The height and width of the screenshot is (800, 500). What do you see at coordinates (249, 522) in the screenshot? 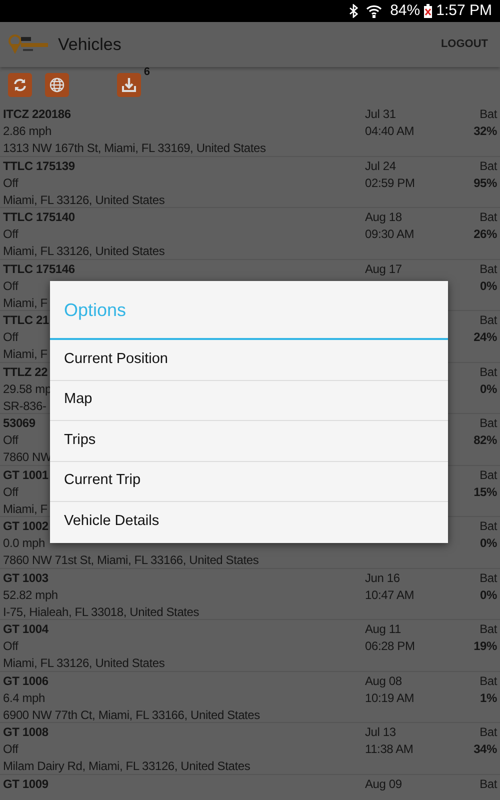
I see `menu-item: Vehicle Details` at bounding box center [249, 522].